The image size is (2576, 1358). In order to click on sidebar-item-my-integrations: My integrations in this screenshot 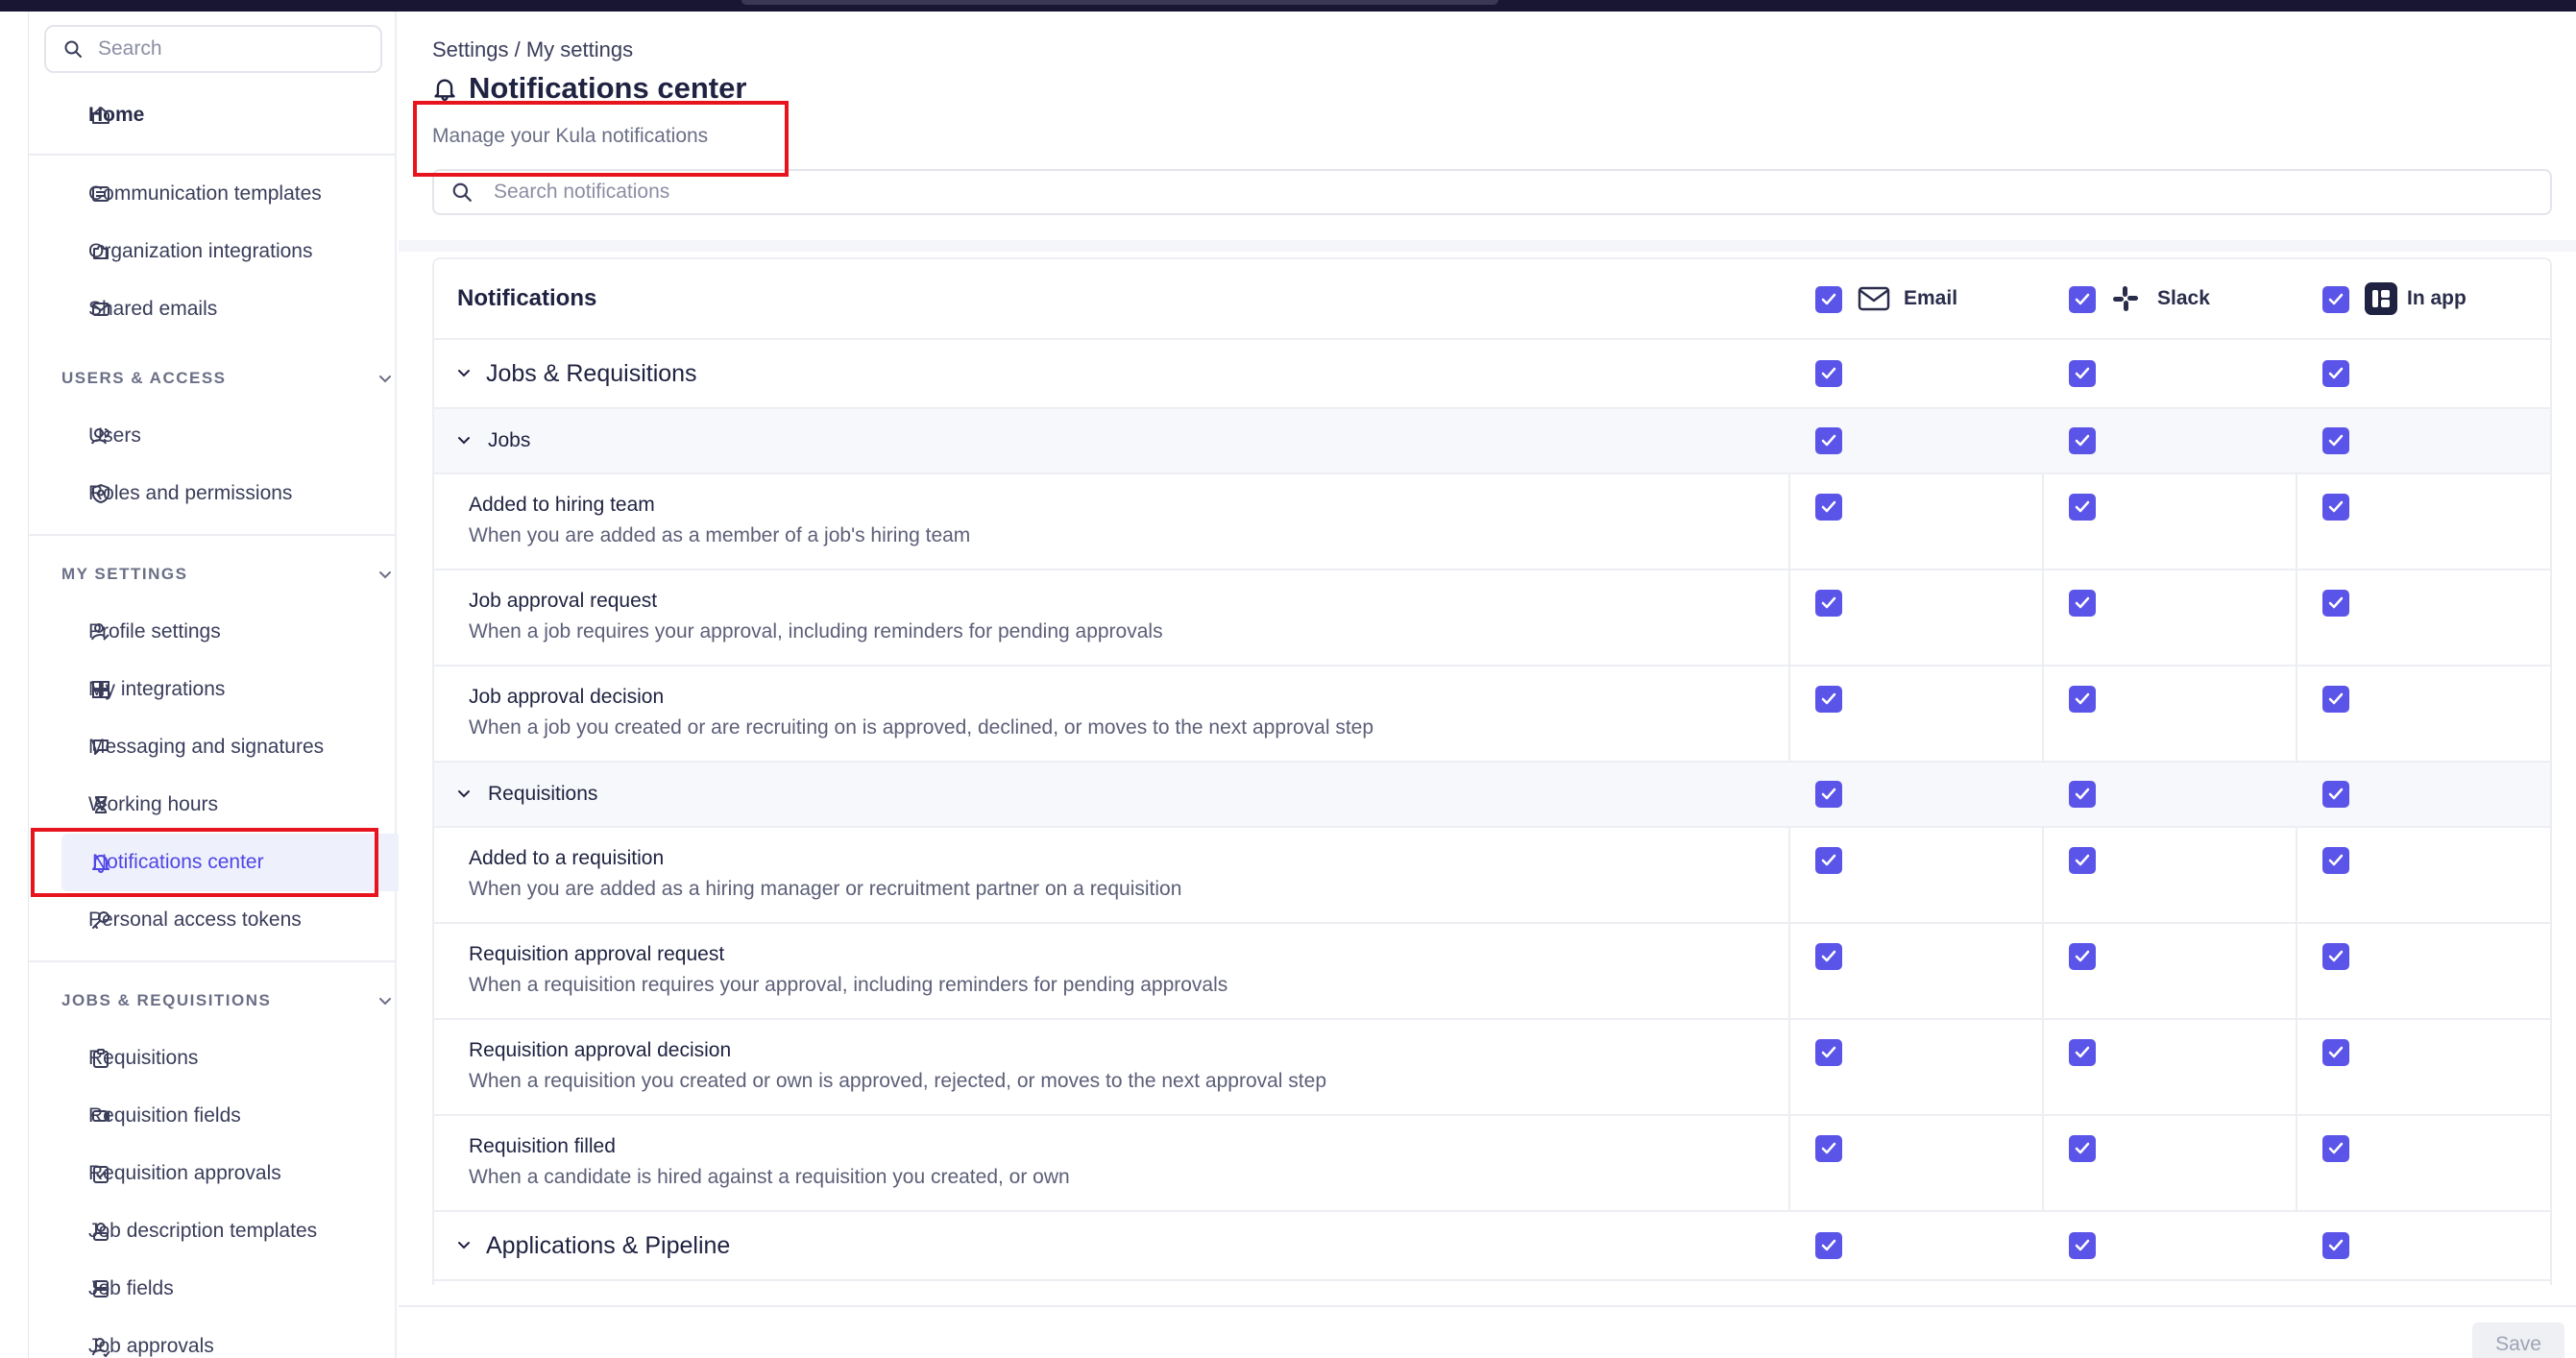, I will do `click(221, 689)`.